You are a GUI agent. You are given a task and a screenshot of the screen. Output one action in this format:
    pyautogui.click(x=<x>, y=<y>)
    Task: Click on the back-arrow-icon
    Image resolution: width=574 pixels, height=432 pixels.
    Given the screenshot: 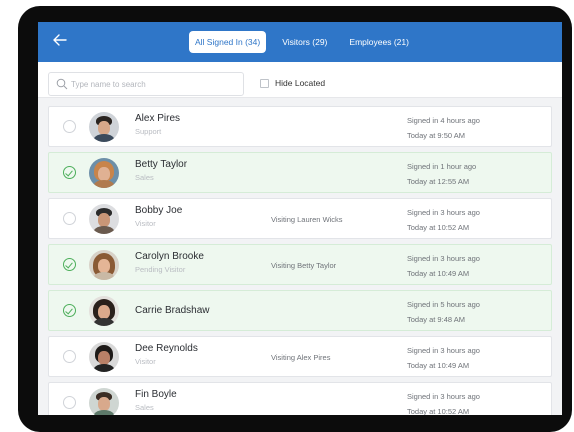 What is the action you would take?
    pyautogui.click(x=63, y=42)
    